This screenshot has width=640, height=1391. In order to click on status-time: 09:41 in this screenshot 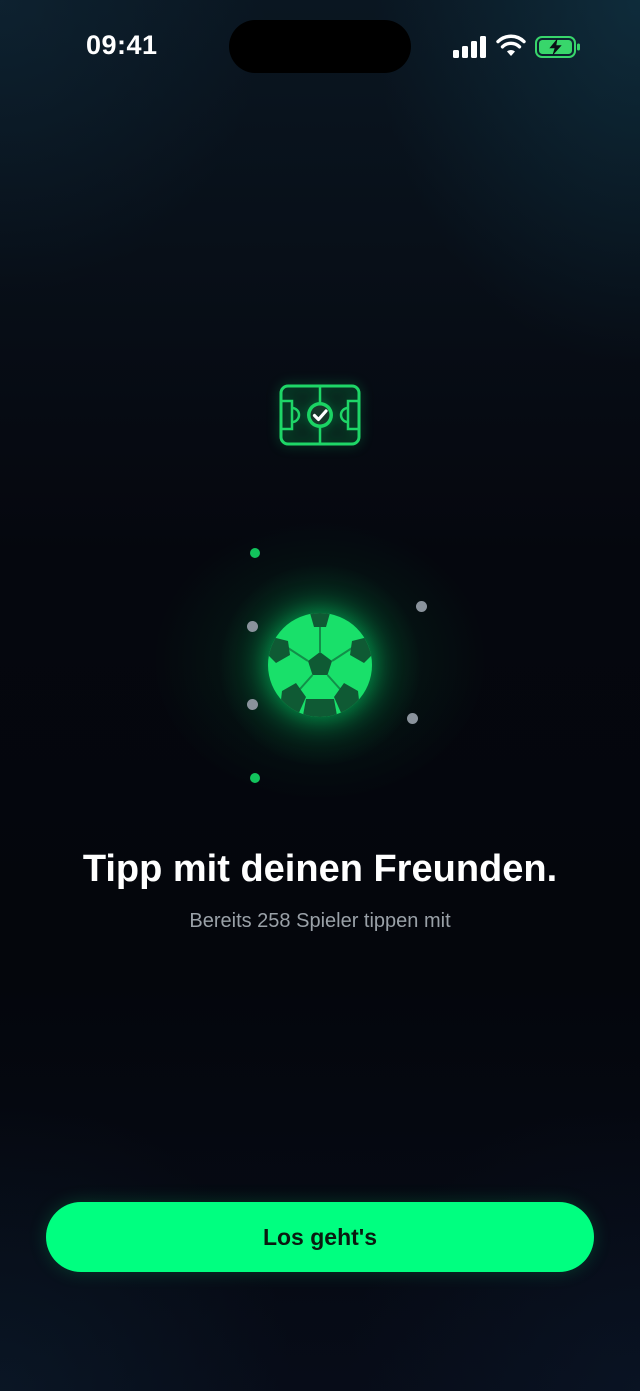, I will do `click(122, 45)`.